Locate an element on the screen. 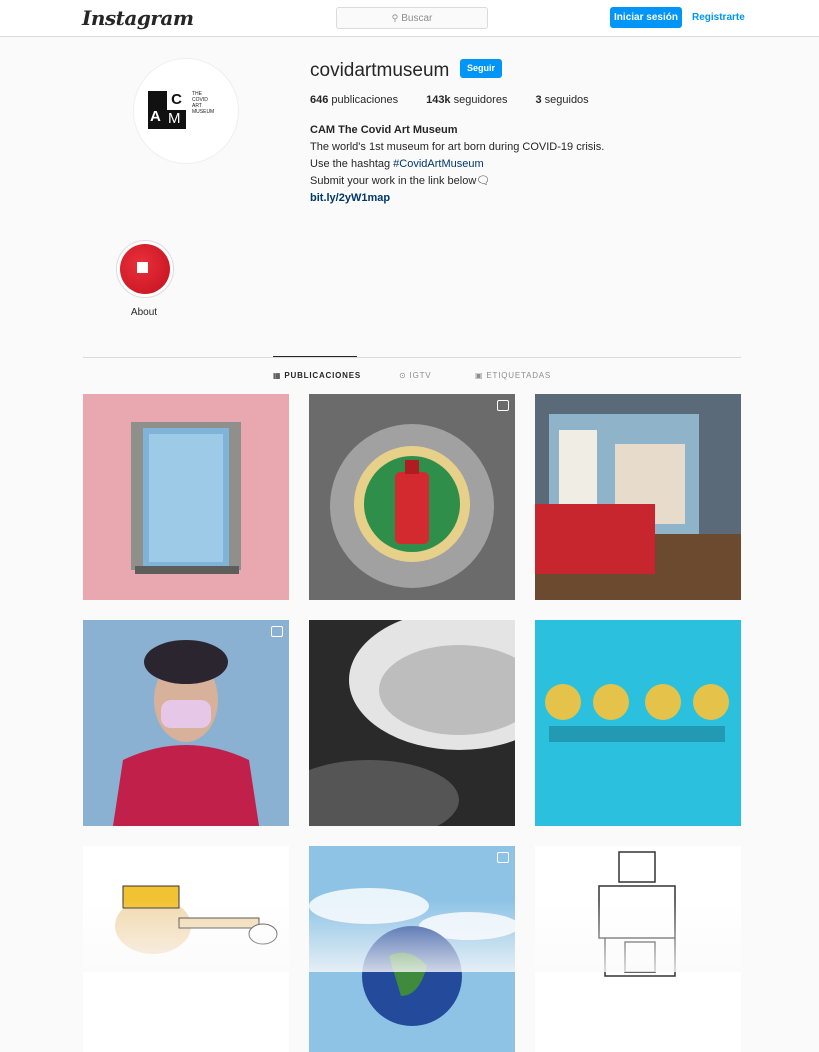 This screenshot has height=1052, width=819. multi-photo-icon is located at coordinates (503, 405).